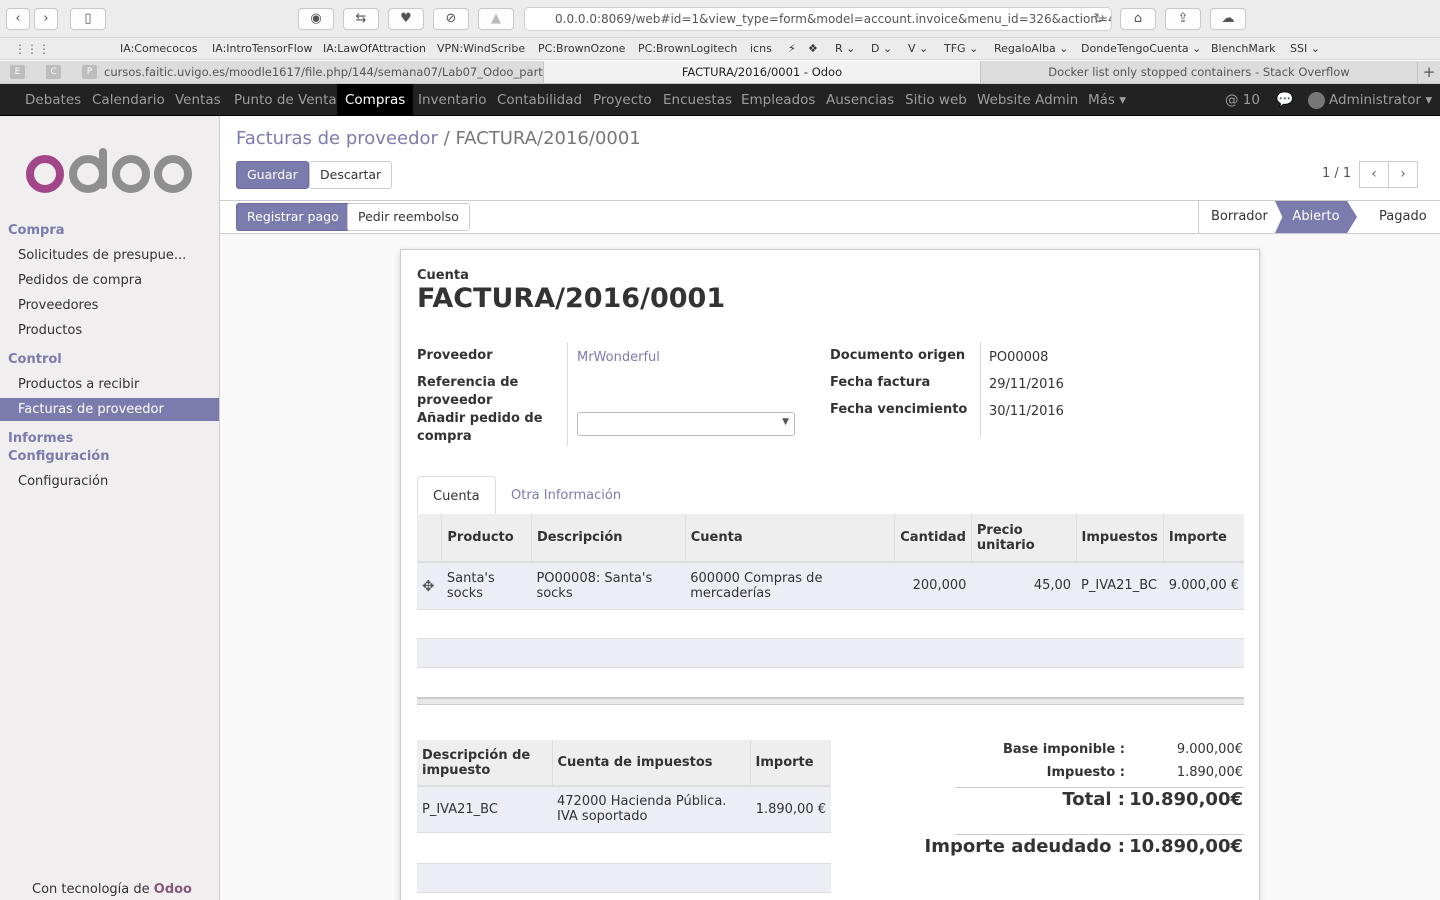 Image resolution: width=1440 pixels, height=900 pixels. I want to click on pocket-icon: ♥, so click(406, 19).